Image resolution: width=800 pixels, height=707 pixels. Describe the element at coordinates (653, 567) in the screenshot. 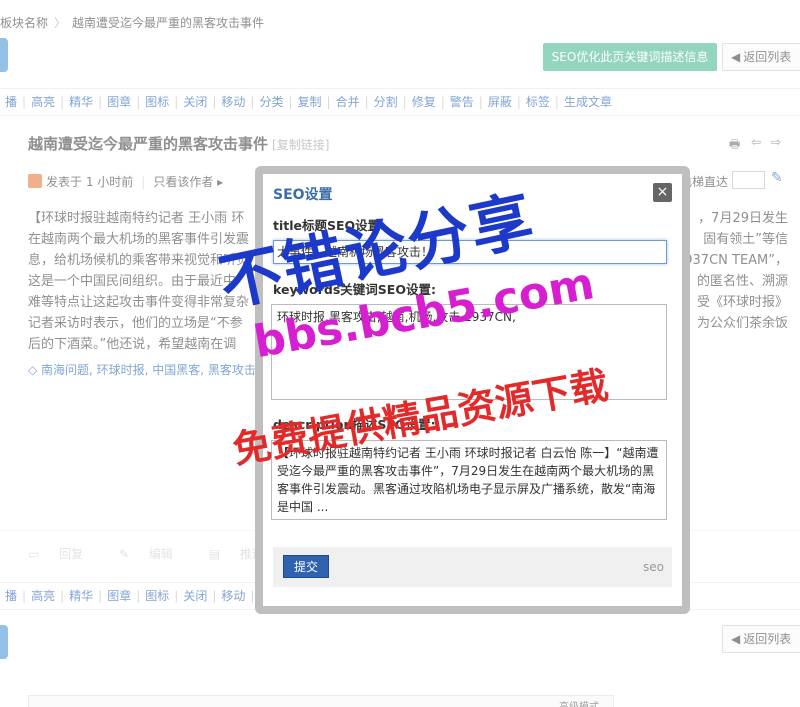

I see `footer-tag: seo` at that location.